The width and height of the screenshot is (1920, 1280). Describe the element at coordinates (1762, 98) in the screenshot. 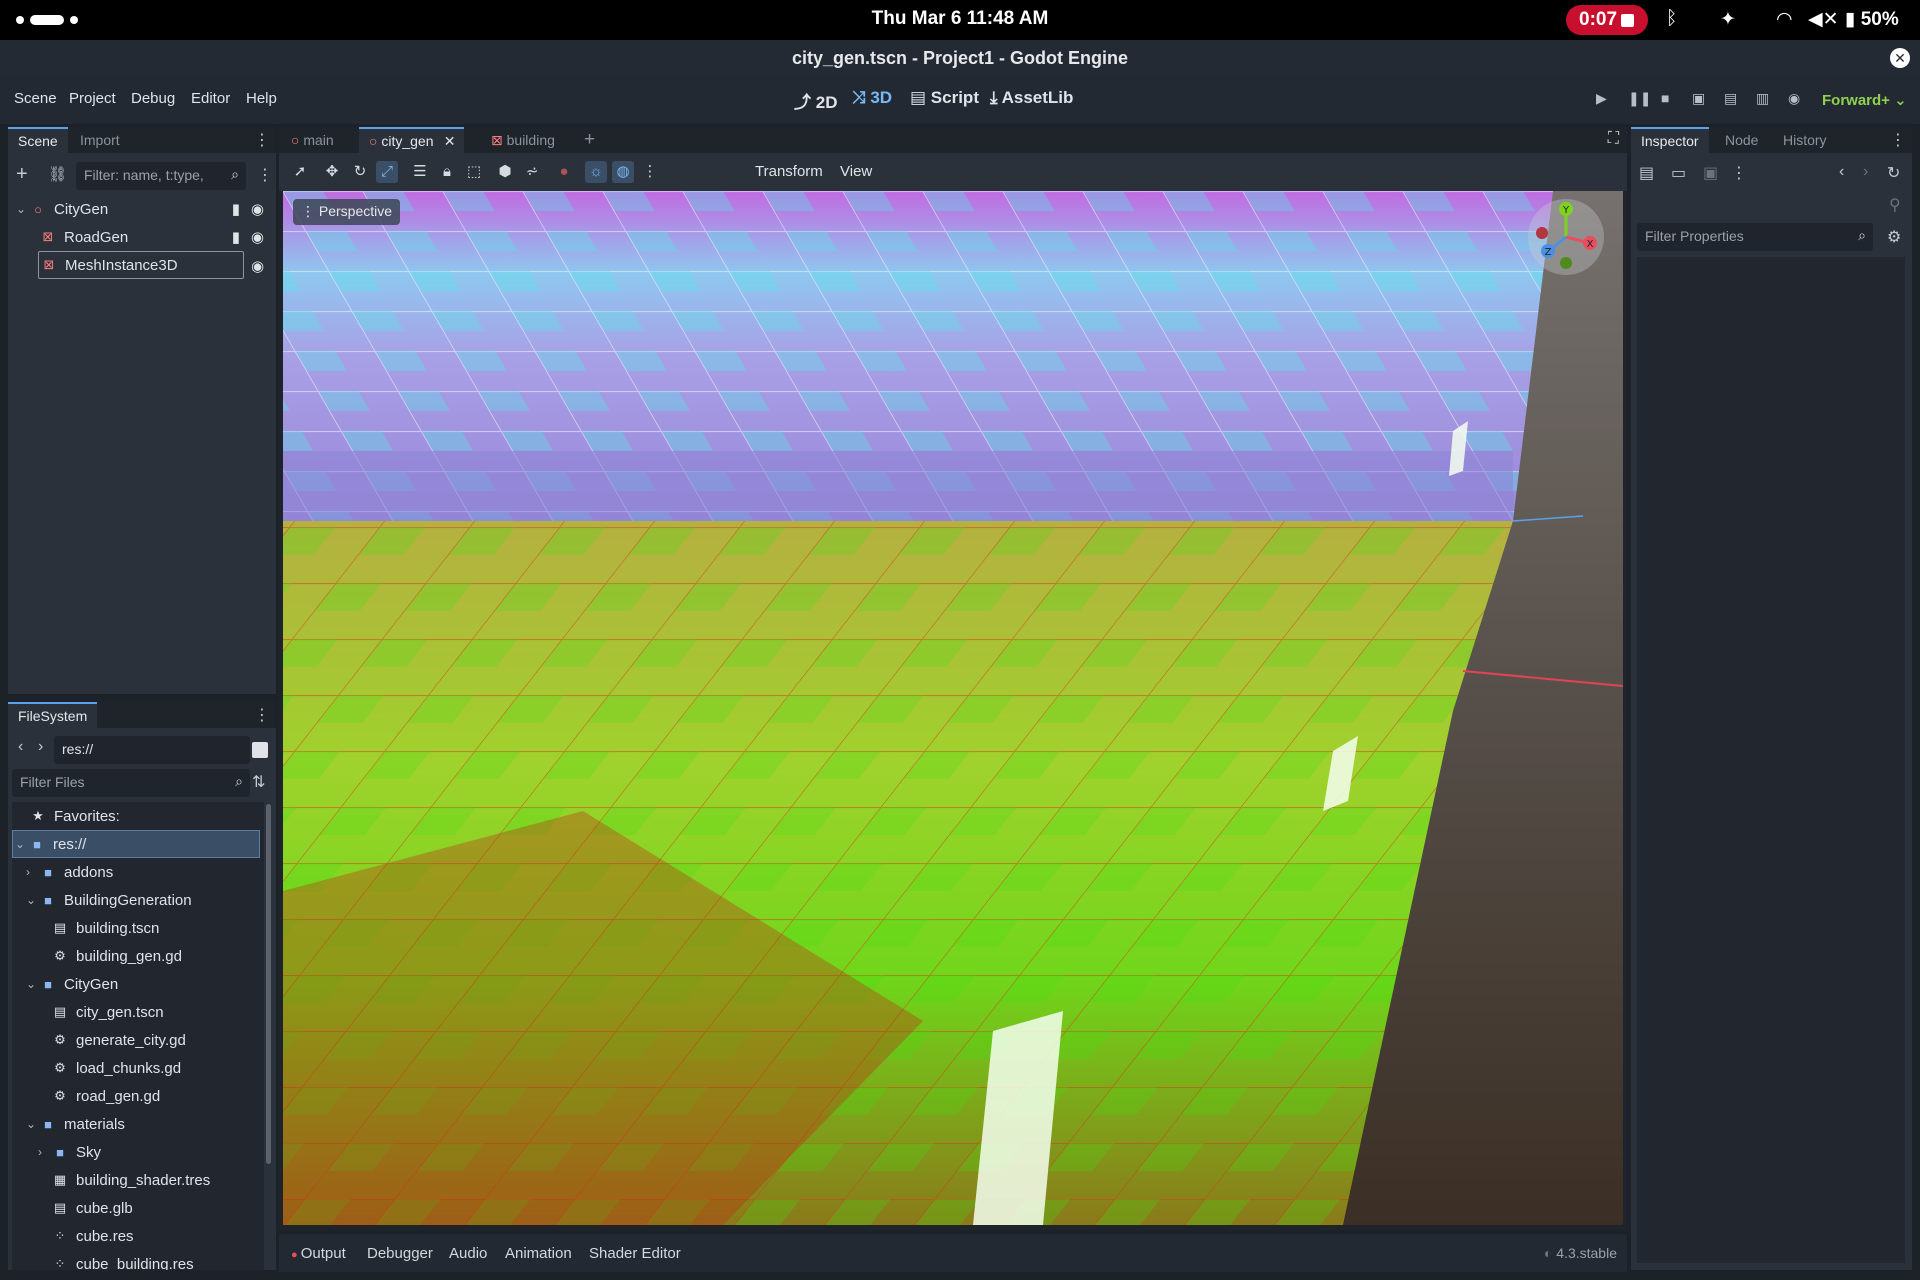

I see `play-custom-scene-icon: ▥` at that location.